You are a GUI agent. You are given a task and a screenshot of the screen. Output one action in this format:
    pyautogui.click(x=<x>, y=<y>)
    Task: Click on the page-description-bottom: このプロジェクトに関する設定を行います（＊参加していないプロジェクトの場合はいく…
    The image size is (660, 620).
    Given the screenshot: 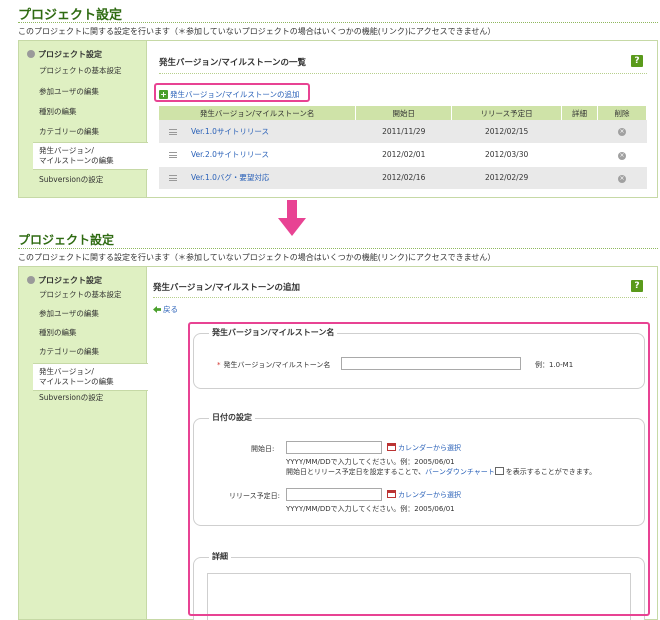 What is the action you would take?
    pyautogui.click(x=257, y=257)
    